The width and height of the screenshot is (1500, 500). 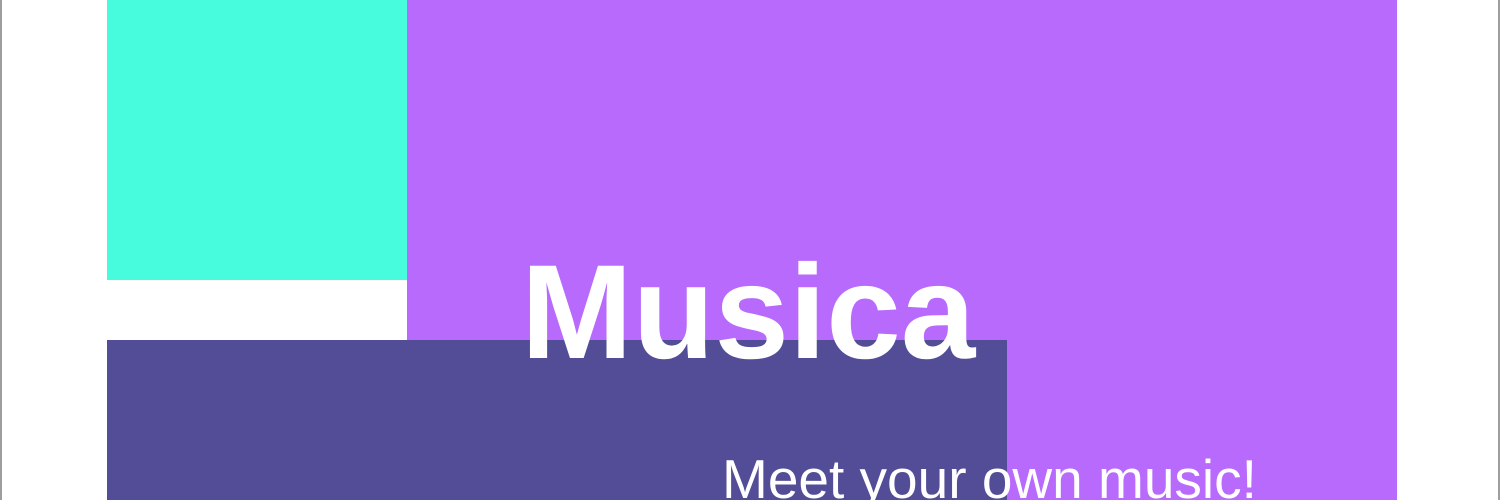 What do you see at coordinates (748, 312) in the screenshot?
I see `banner-title: Musica` at bounding box center [748, 312].